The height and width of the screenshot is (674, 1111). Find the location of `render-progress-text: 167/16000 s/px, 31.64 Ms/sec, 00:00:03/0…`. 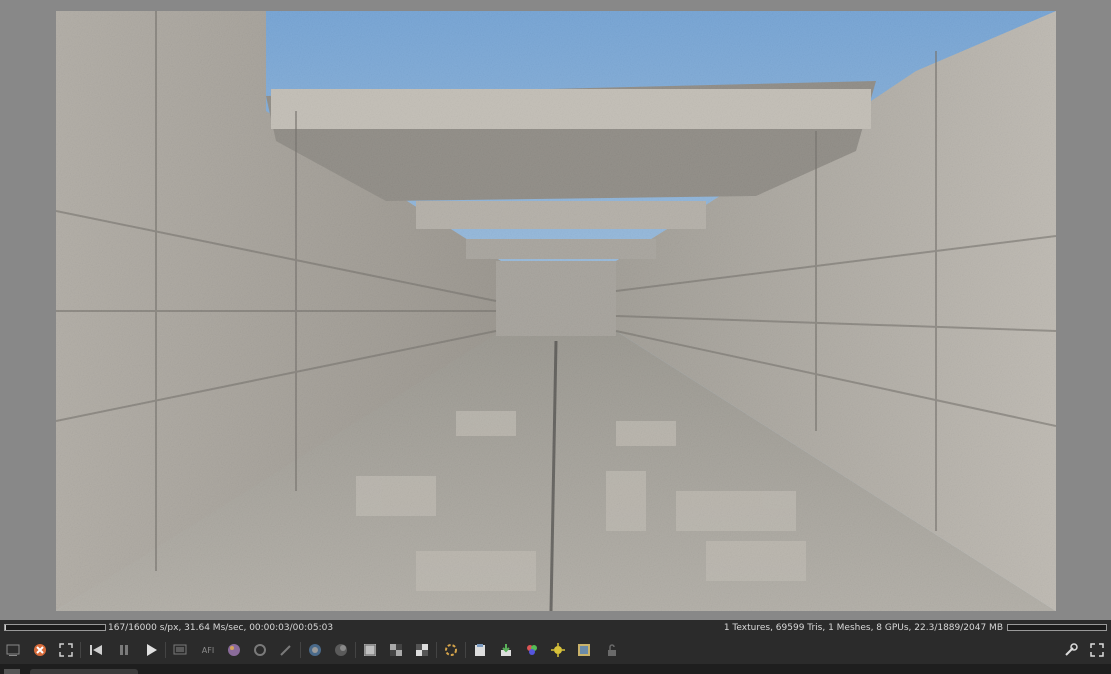

render-progress-text: 167/16000 s/px, 31.64 Ms/sec, 00:00:03/0… is located at coordinates (221, 628).